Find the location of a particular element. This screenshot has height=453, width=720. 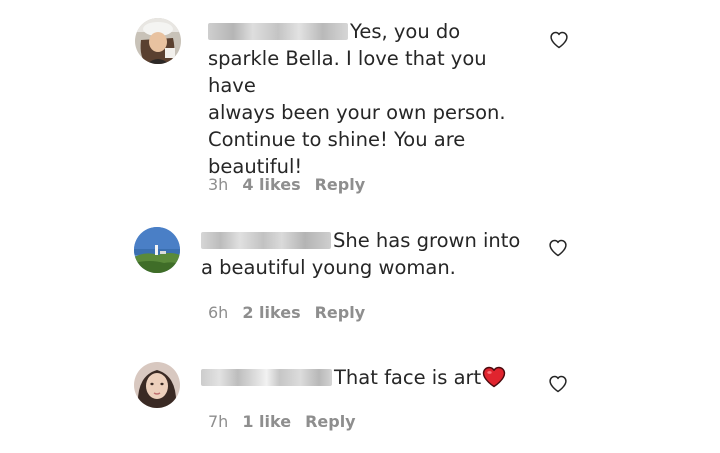

comment-text: That face is art is located at coordinates (371, 377).